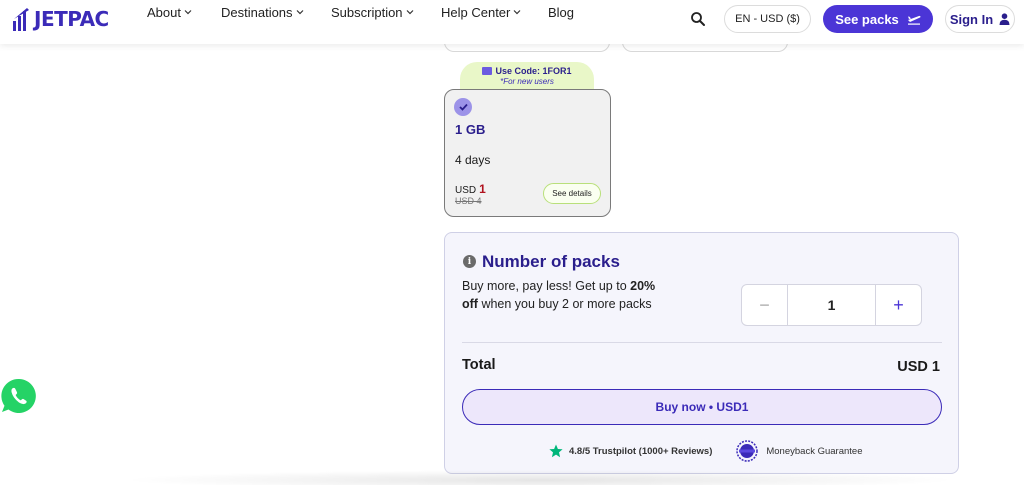 The image size is (1024, 485). Describe the element at coordinates (482, 189) in the screenshot. I see `pack-price-amount: 1` at that location.